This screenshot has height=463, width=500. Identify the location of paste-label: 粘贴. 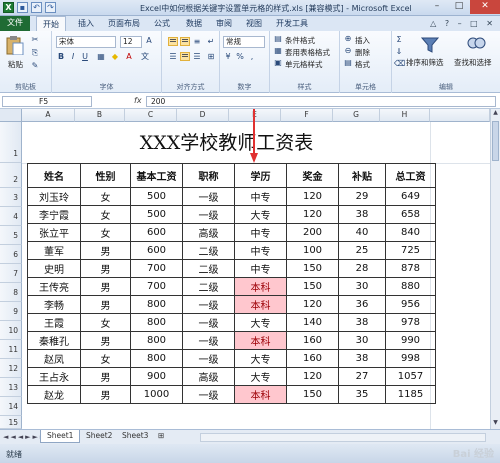
(15, 64).